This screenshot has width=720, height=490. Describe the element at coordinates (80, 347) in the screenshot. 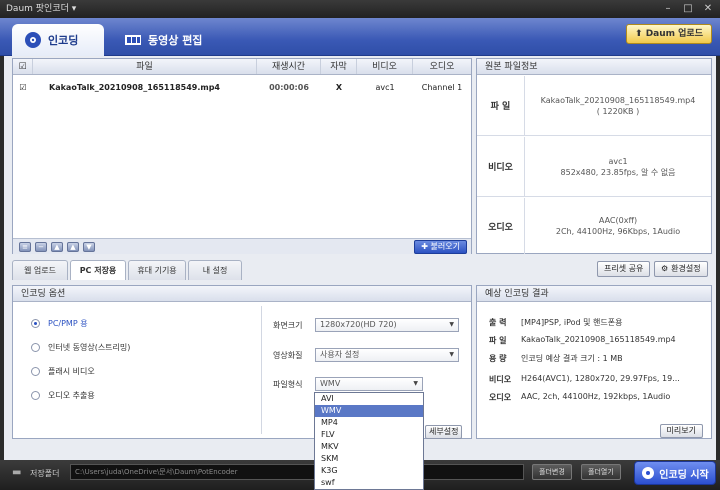

I see `radio-streaming: 인터넷 동영상(스트리밍)` at that location.